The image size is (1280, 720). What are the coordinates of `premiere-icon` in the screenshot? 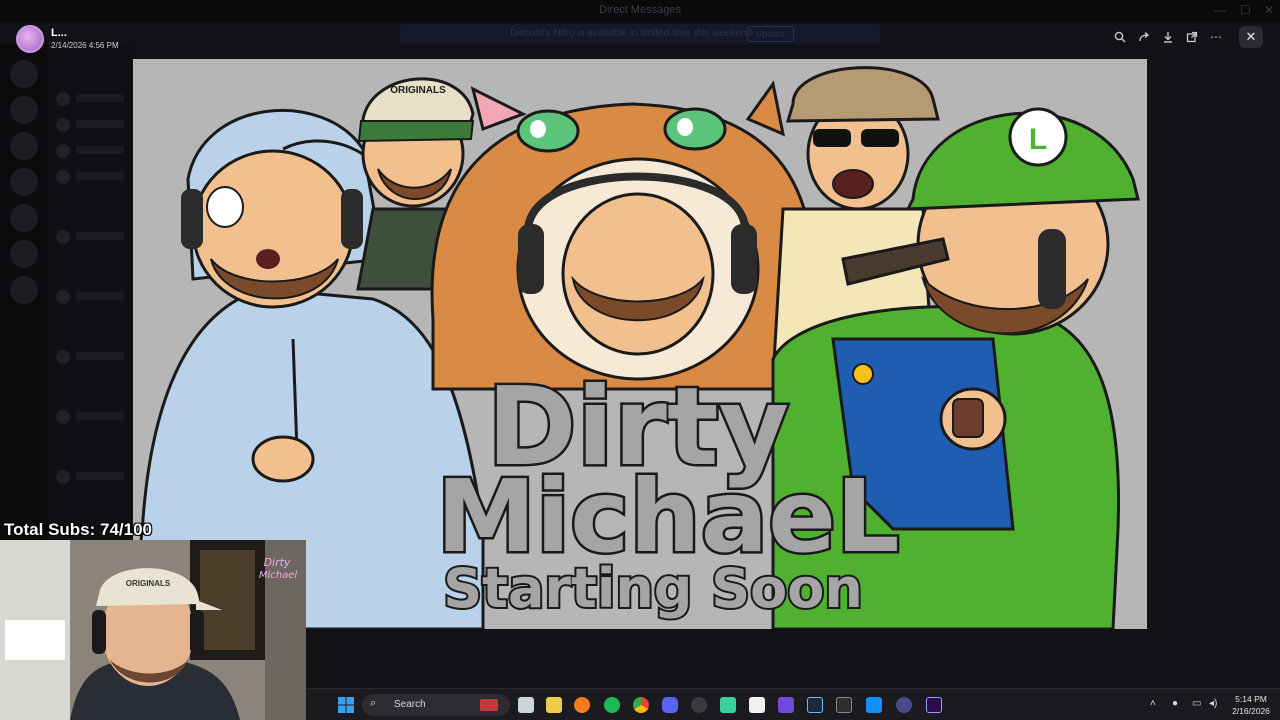 It's located at (934, 705).